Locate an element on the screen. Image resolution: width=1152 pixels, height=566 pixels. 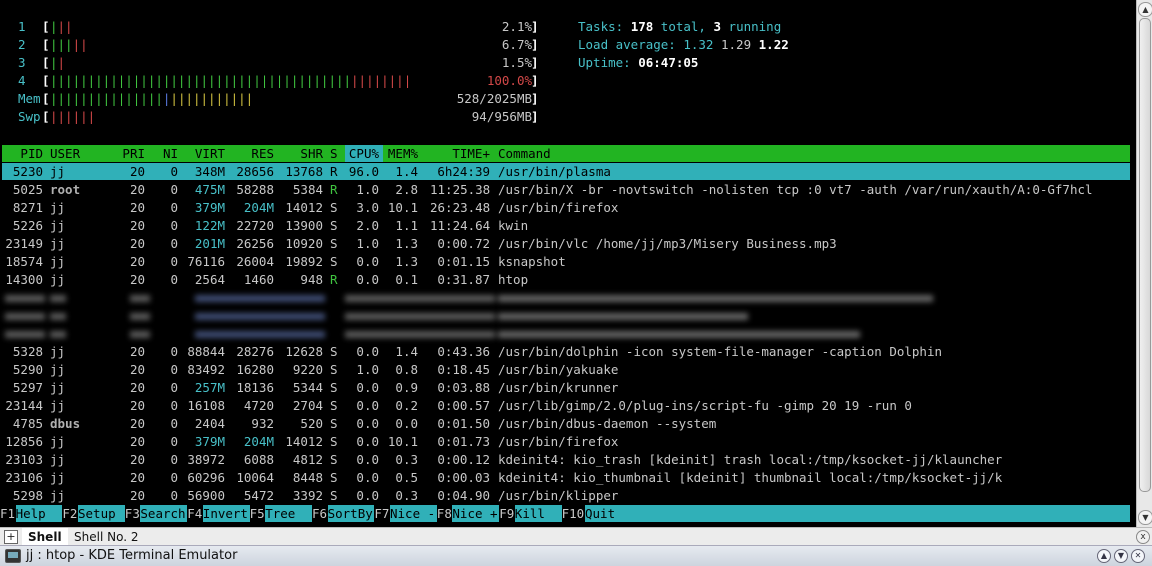
cell-time: 0:18.45 is located at coordinates (463, 369).